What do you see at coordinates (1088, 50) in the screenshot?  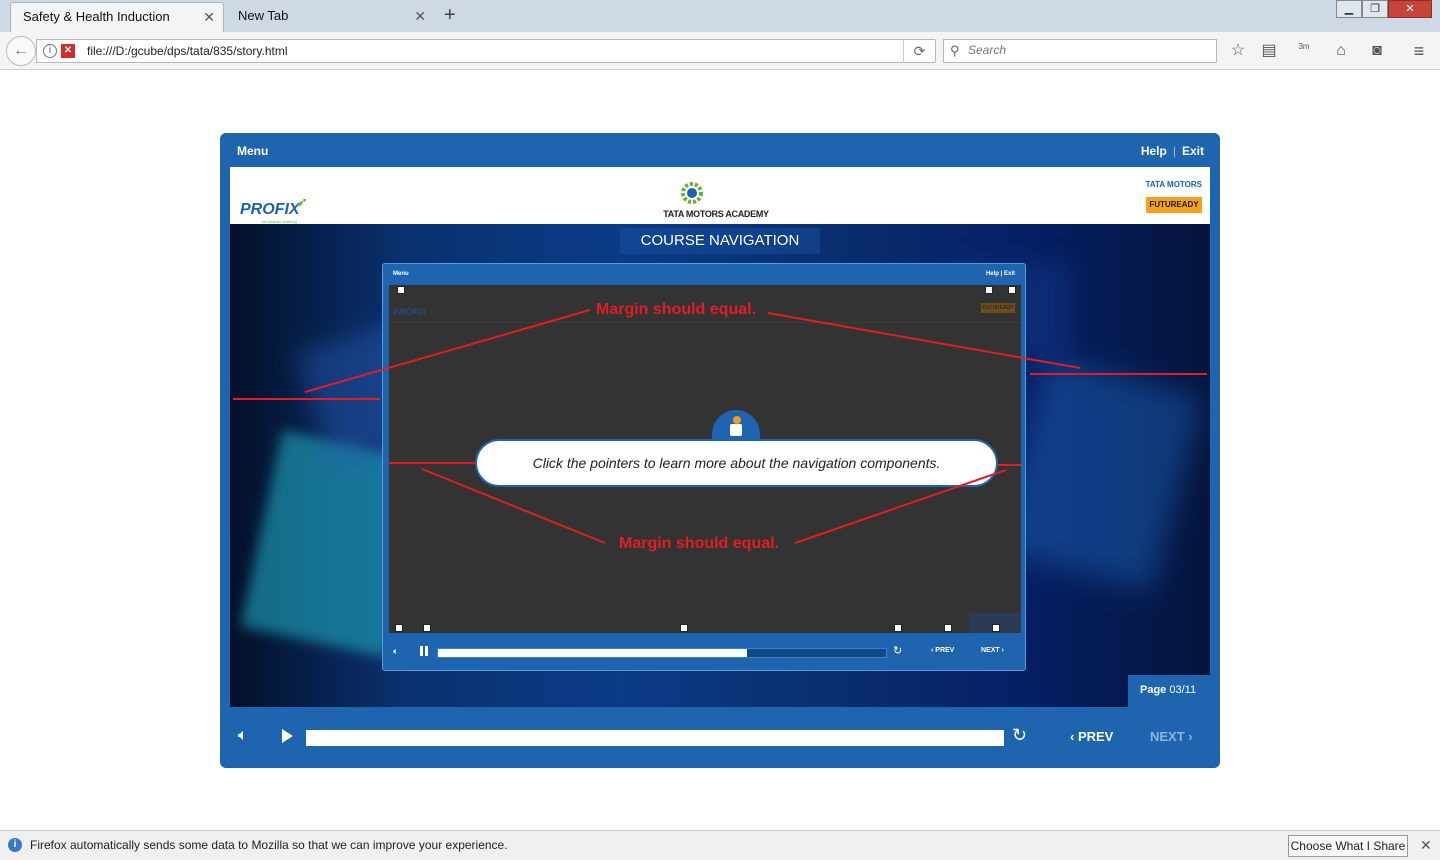 I see `search-input` at bounding box center [1088, 50].